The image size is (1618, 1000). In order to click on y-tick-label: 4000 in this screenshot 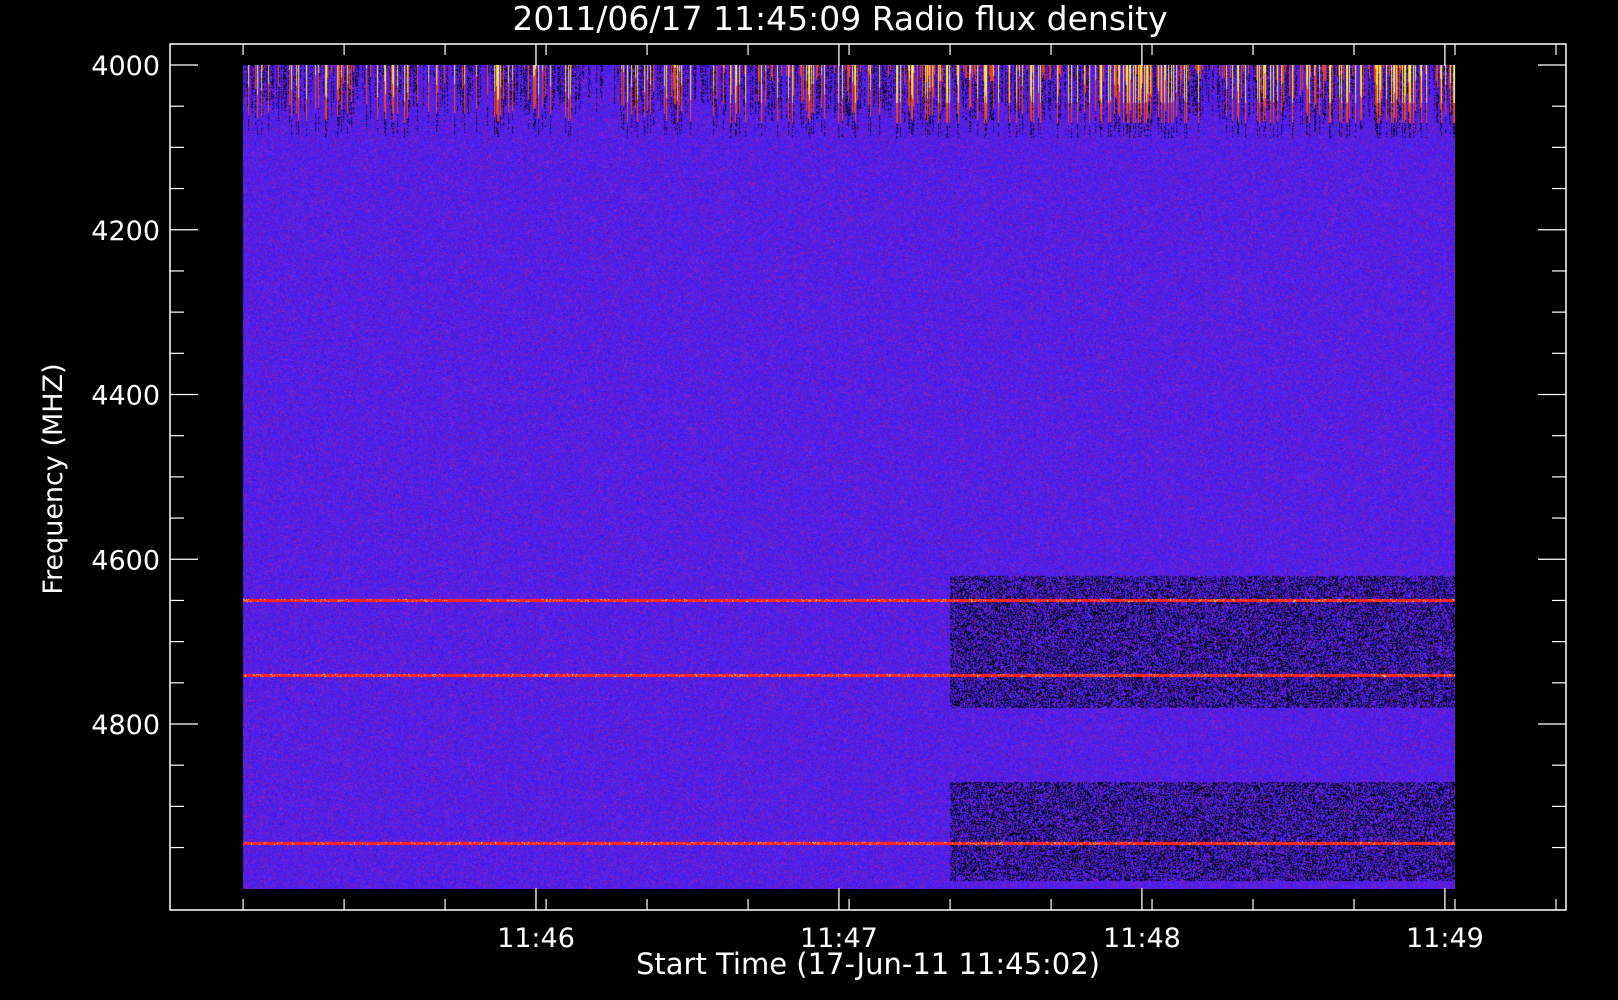, I will do `click(125, 66)`.